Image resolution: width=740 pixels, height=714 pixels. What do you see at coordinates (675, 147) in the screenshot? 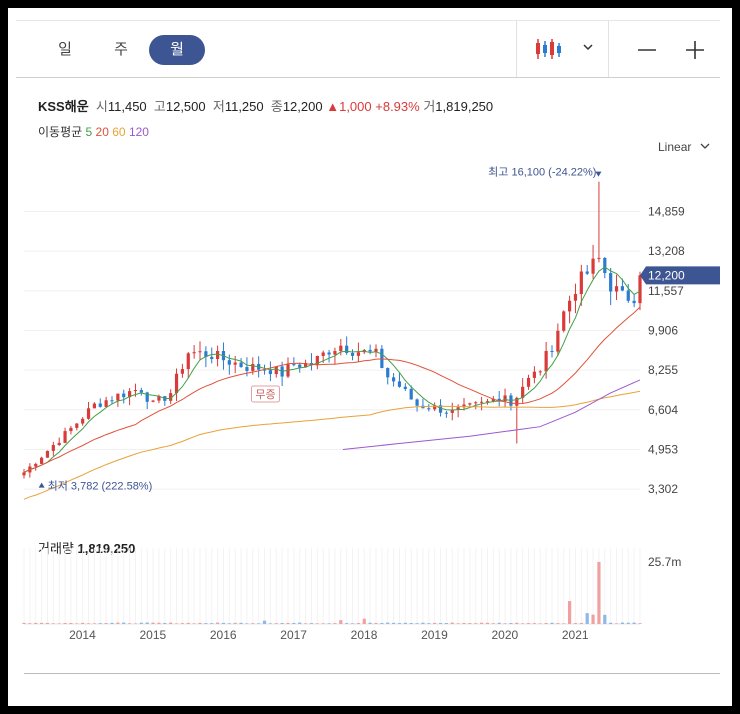
I see `scale-label: Linear` at bounding box center [675, 147].